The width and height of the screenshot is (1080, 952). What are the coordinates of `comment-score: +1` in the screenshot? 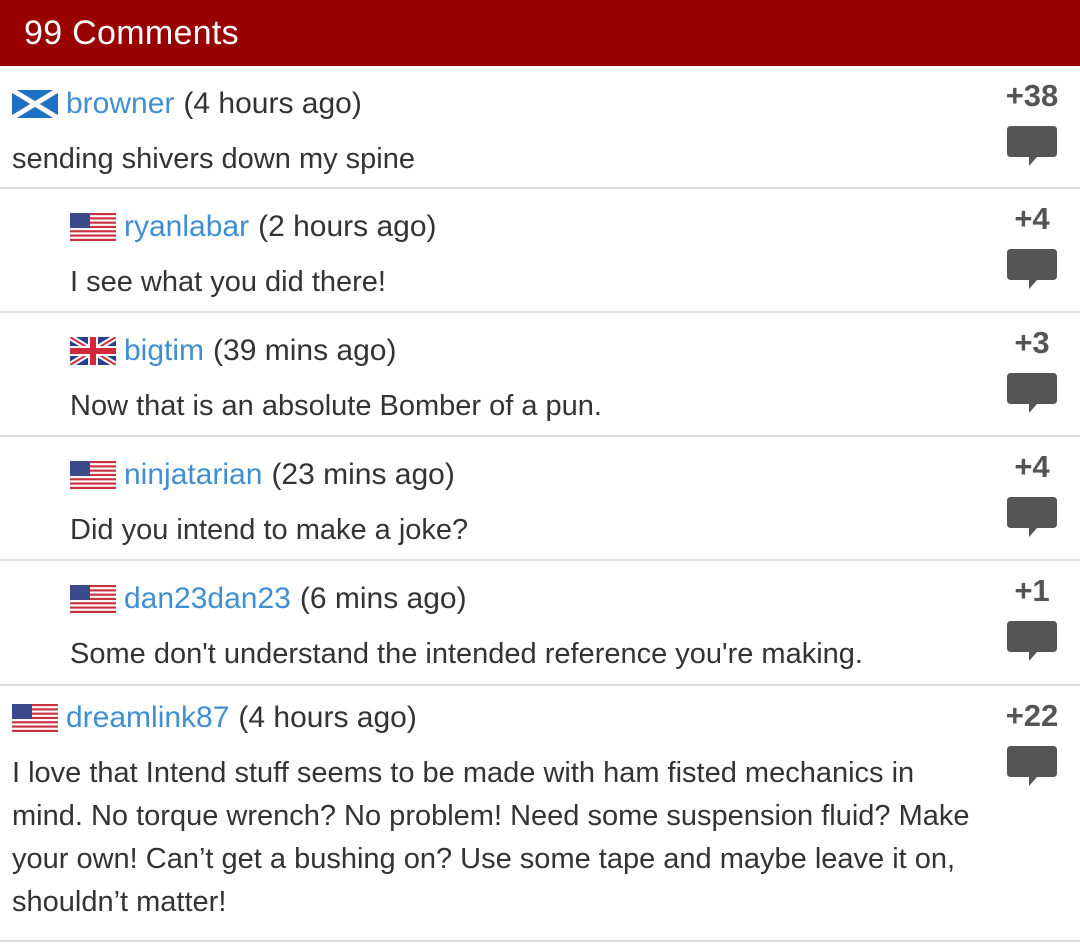 It's located at (1032, 590).